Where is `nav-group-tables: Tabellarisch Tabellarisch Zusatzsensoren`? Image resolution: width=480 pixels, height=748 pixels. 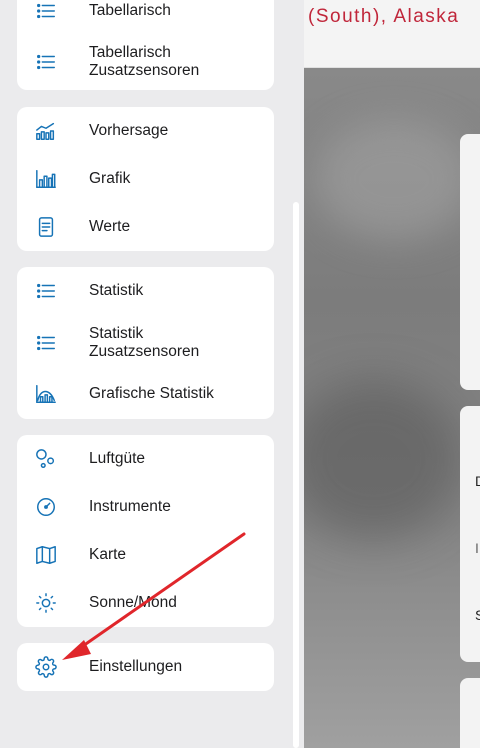 nav-group-tables: Tabellarisch Tabellarisch Zusatzsensoren is located at coordinates (145, 45).